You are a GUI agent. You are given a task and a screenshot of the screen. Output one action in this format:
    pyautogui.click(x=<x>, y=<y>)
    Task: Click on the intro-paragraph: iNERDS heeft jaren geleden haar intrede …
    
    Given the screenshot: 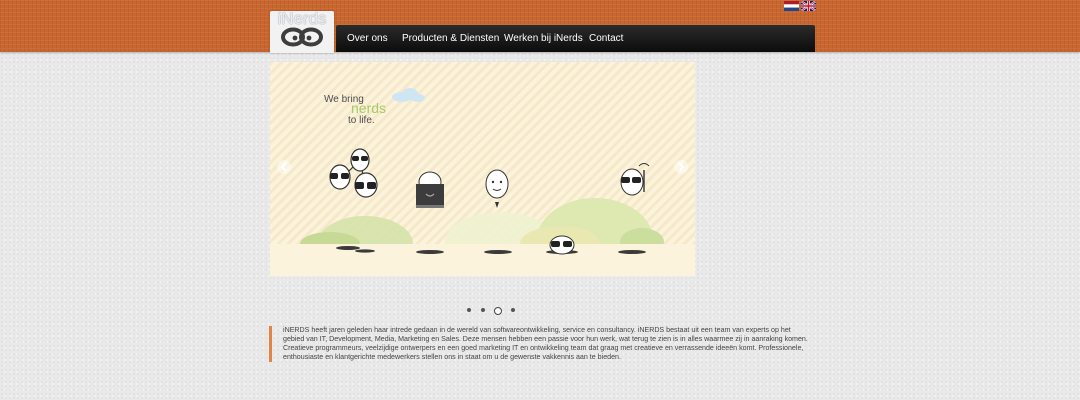 What is the action you would take?
    pyautogui.click(x=545, y=344)
    